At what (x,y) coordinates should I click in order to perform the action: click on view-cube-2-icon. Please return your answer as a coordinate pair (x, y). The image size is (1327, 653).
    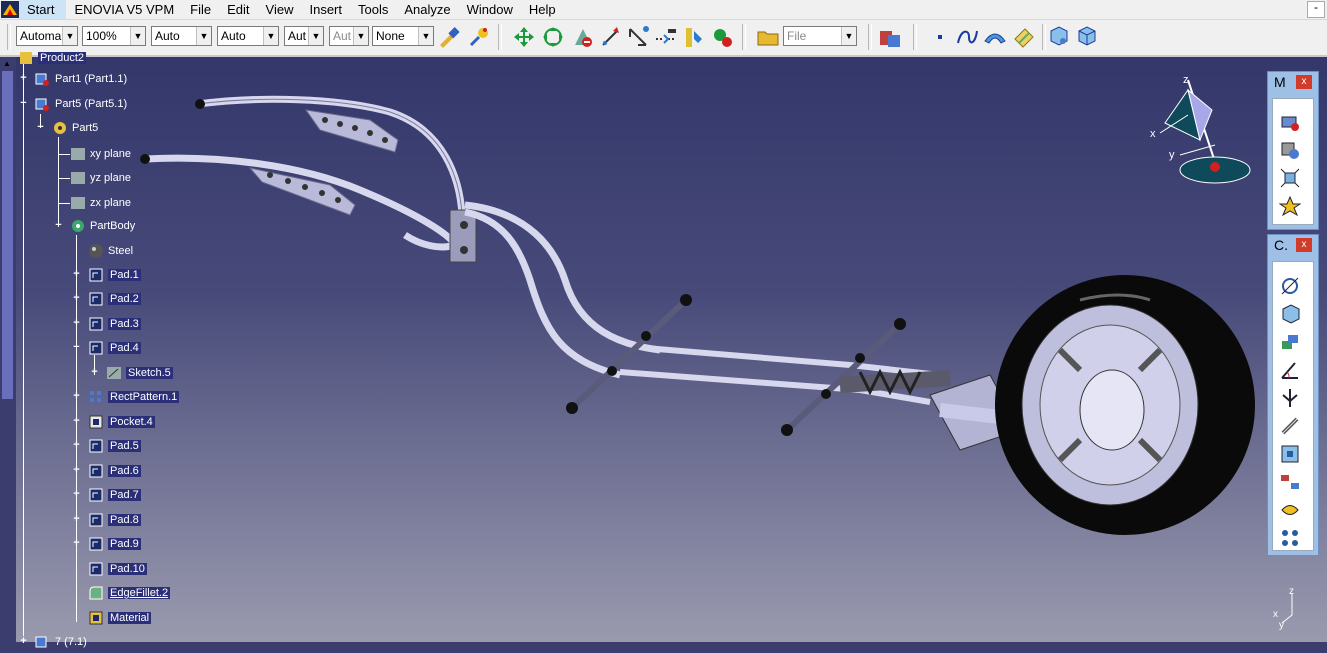
    Looking at the image, I should click on (1087, 37).